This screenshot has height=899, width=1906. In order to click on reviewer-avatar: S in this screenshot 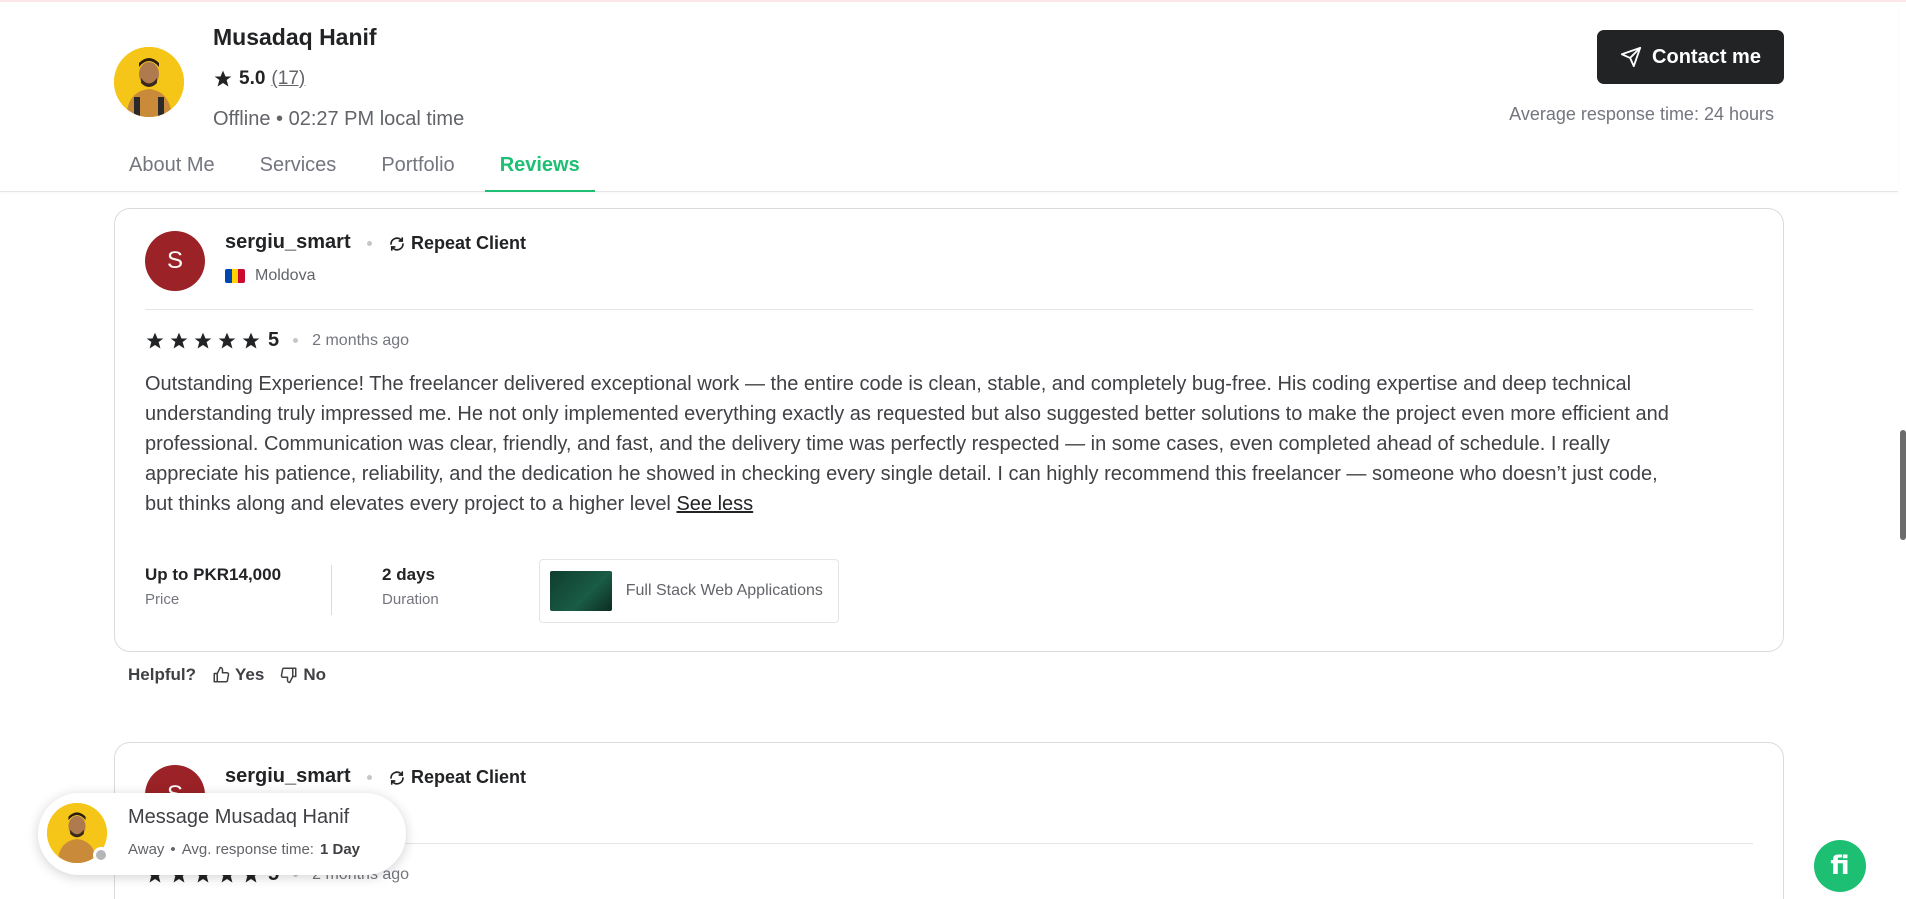, I will do `click(175, 261)`.